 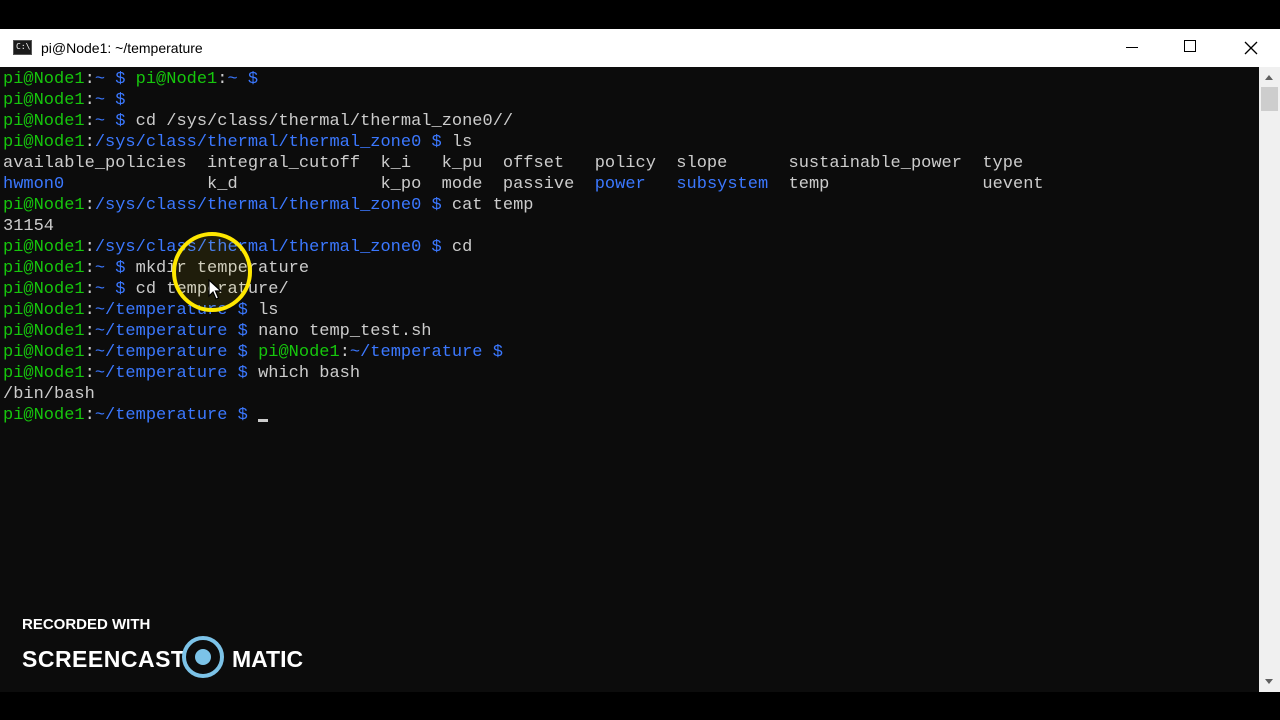 What do you see at coordinates (640, 706) in the screenshot?
I see `letterbox-bottom` at bounding box center [640, 706].